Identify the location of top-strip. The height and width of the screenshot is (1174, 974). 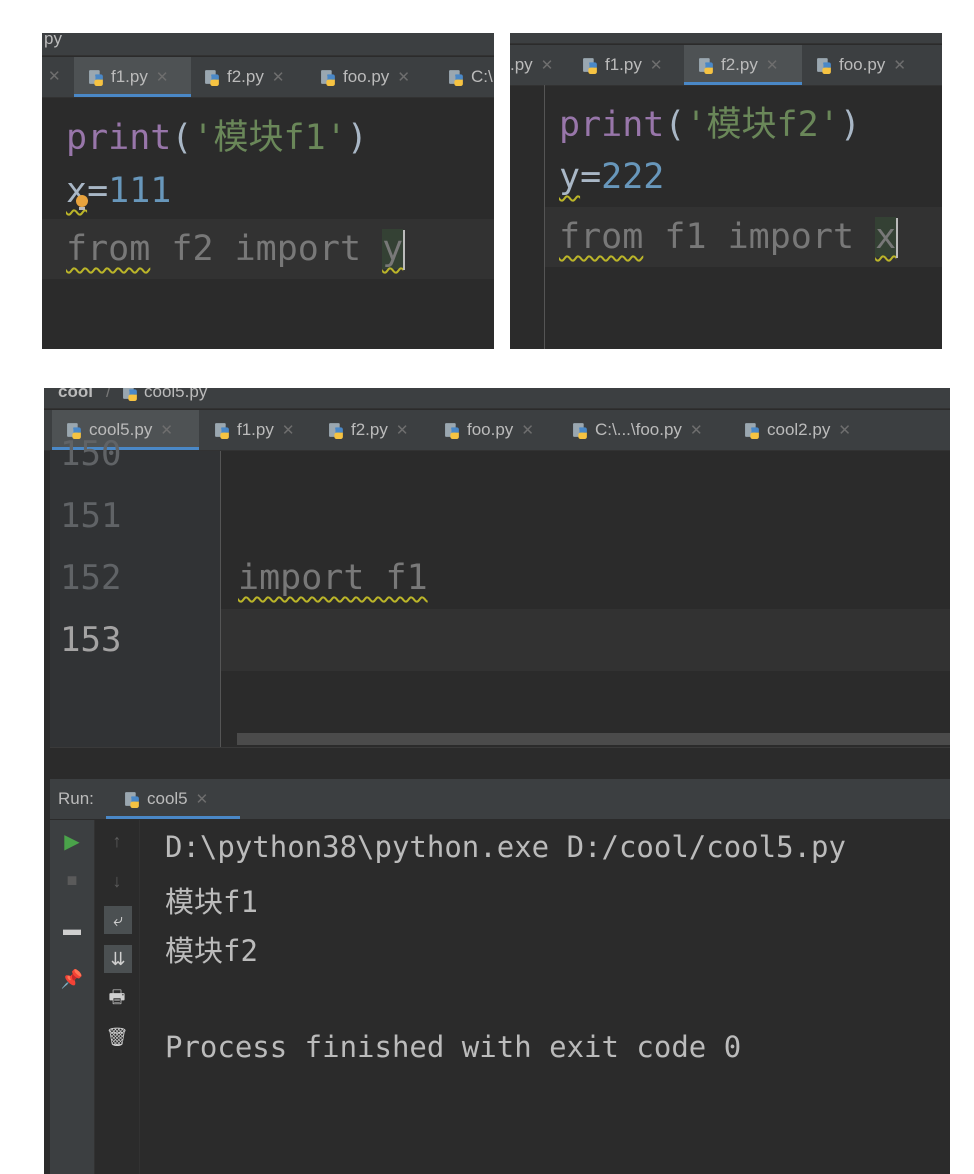
(726, 38).